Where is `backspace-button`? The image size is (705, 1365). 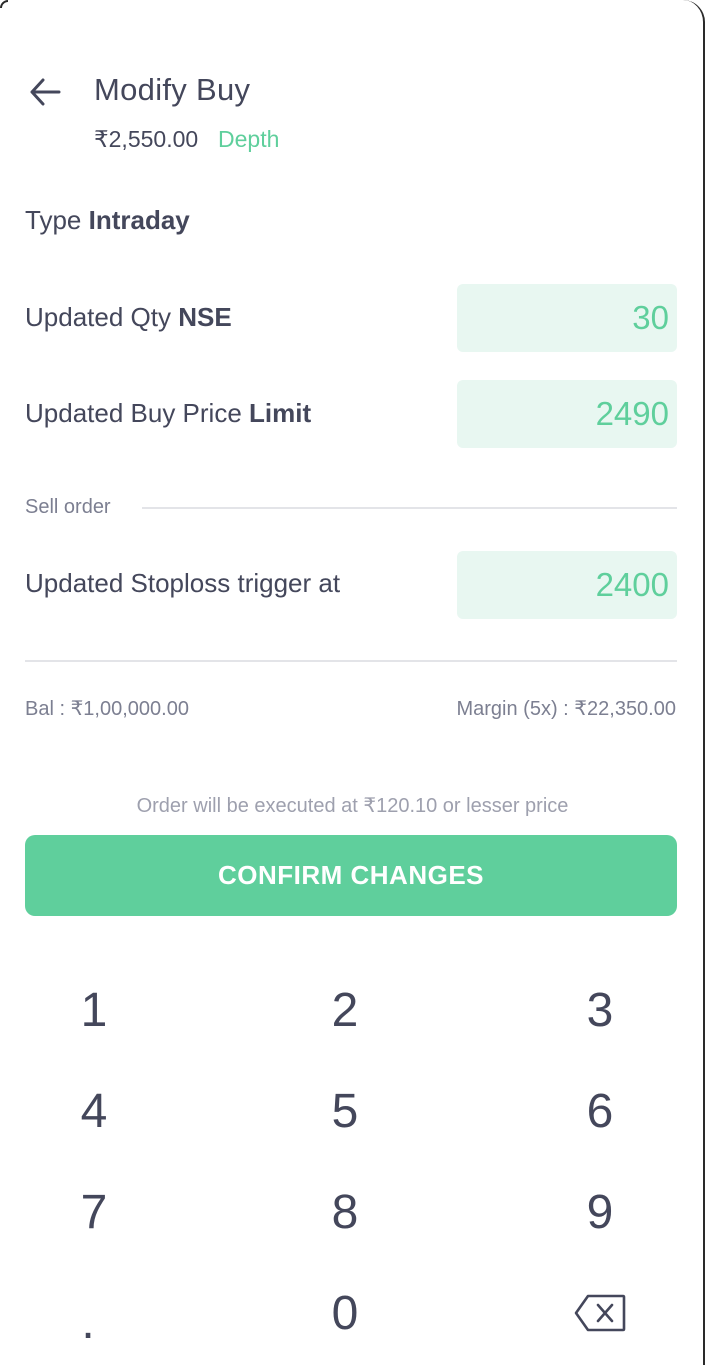
backspace-button is located at coordinates (600, 1313).